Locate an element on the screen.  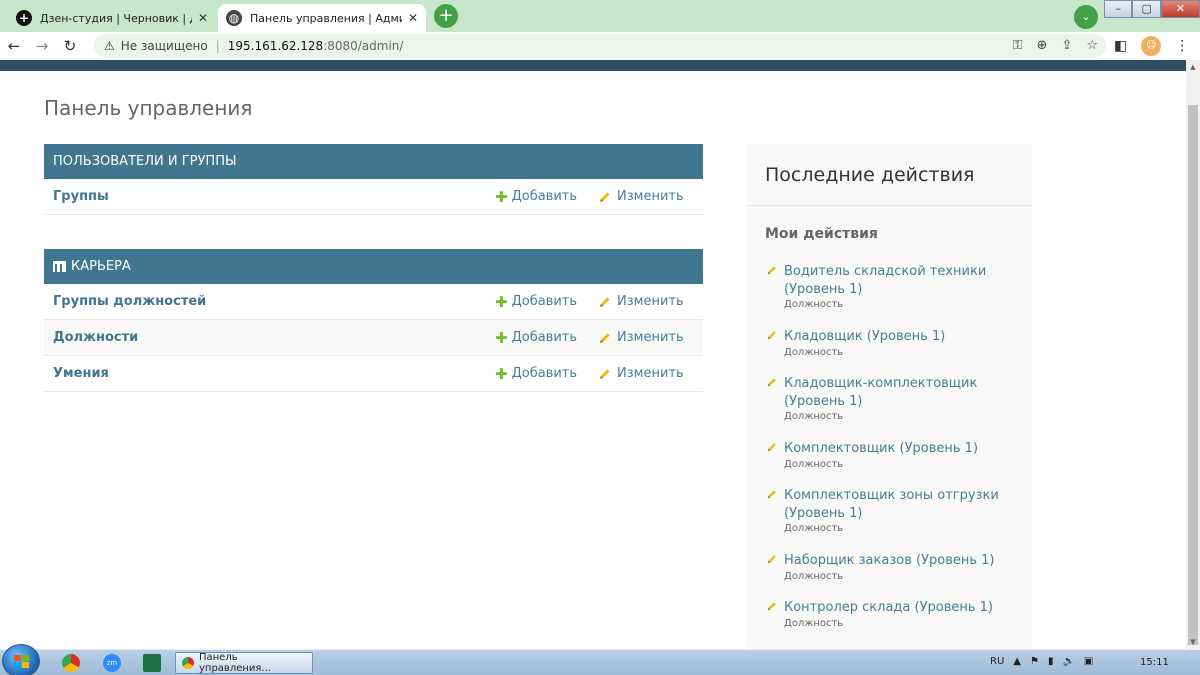
table-row: Должности ✚ Добавить Изменить is located at coordinates (373, 338).